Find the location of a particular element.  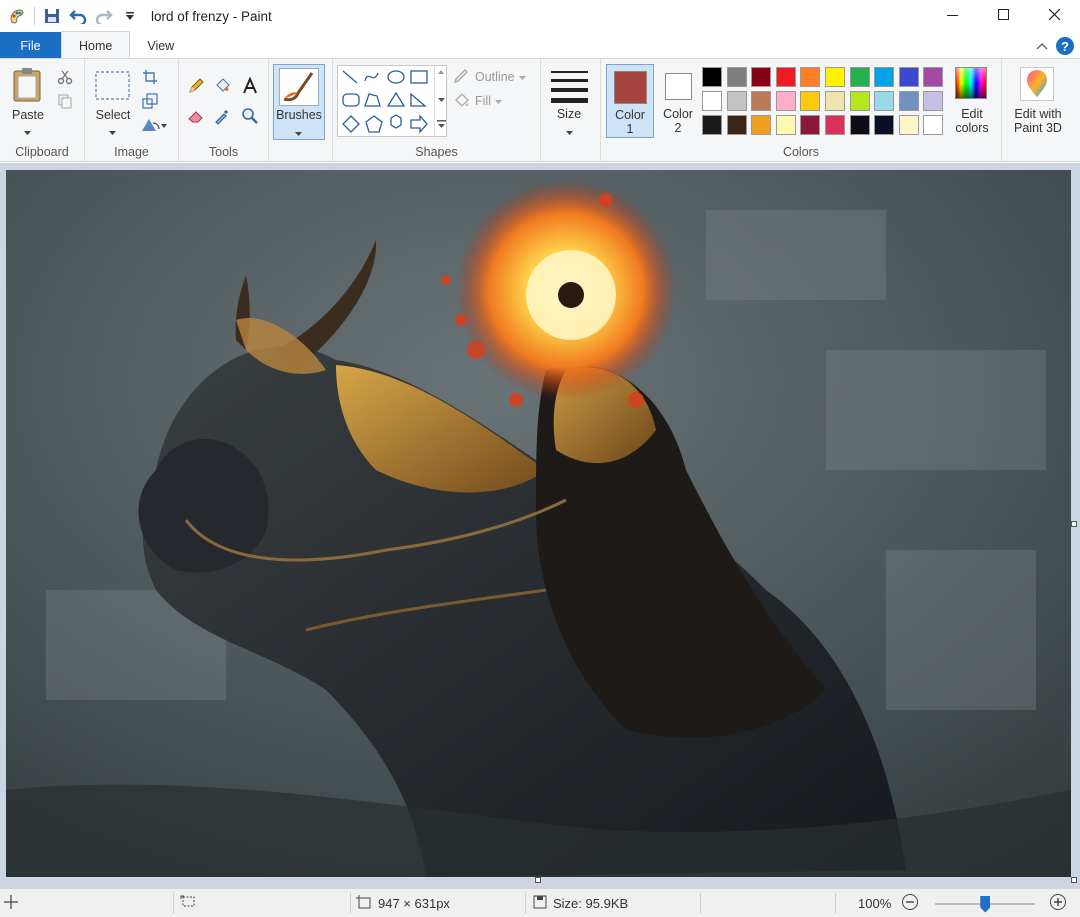

cursor-position is located at coordinates (11, 903).